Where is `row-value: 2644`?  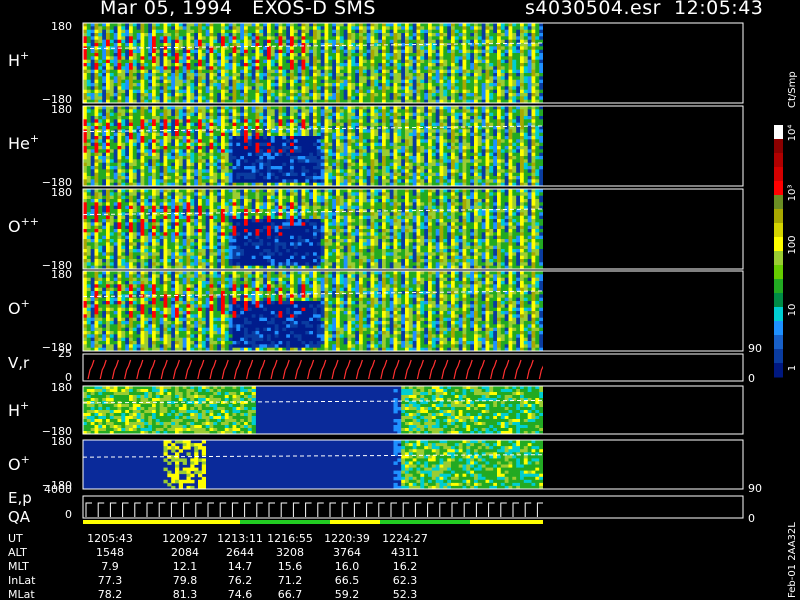
row-value: 2644 is located at coordinates (240, 552).